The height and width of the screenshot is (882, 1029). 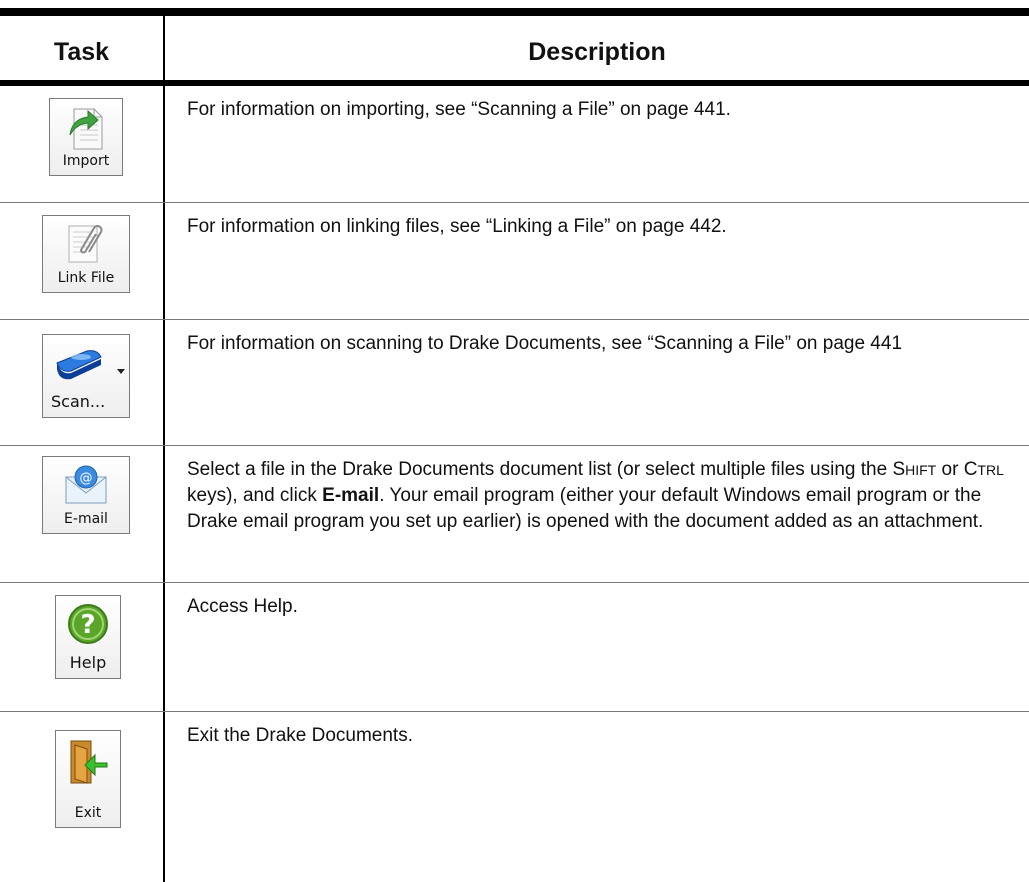 What do you see at coordinates (86, 129) in the screenshot?
I see `import-icon` at bounding box center [86, 129].